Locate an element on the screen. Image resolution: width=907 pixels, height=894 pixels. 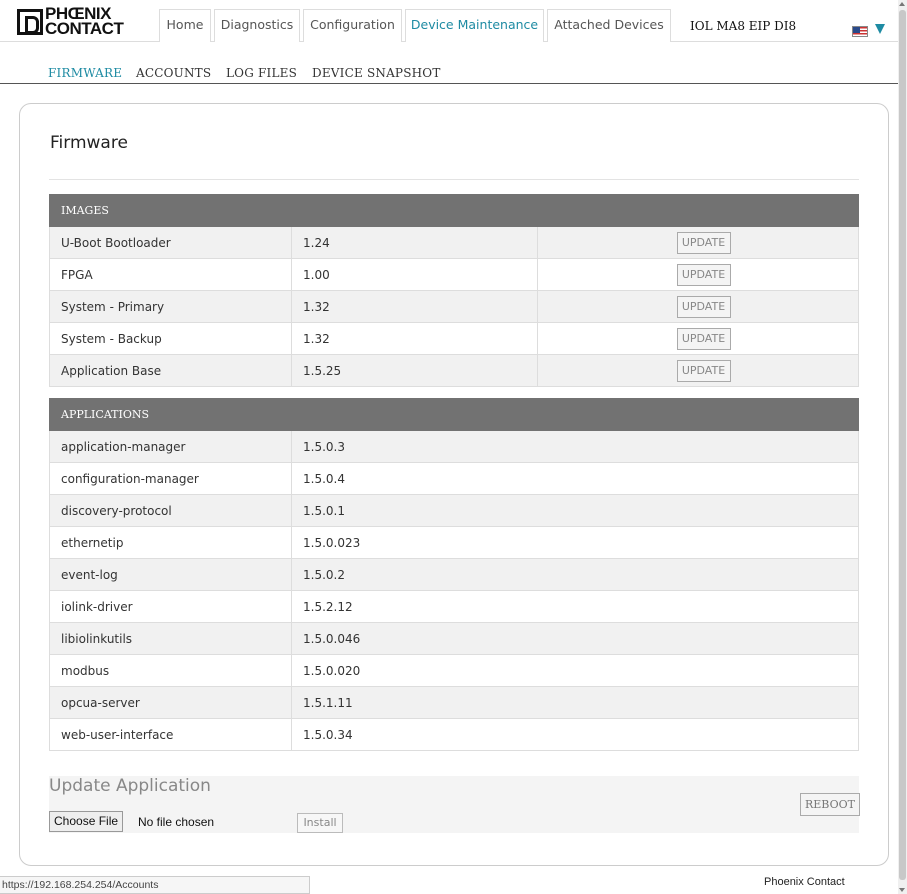
table-row: iolink-driver 1.5.2.12 is located at coordinates (454, 606).